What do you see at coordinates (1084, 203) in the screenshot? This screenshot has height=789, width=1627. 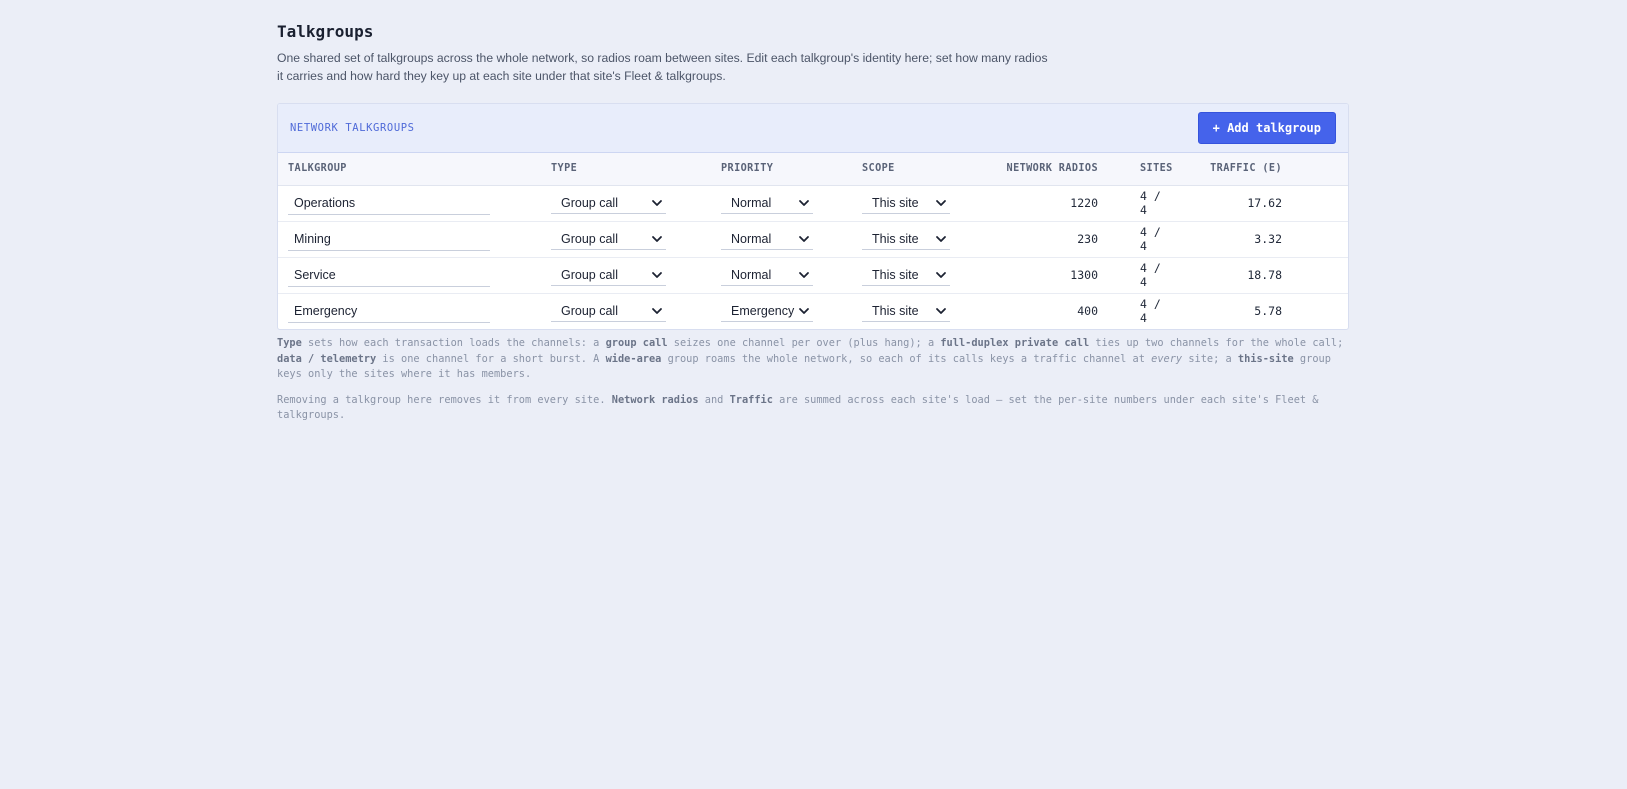 I see `cell-network-radios: 1220` at bounding box center [1084, 203].